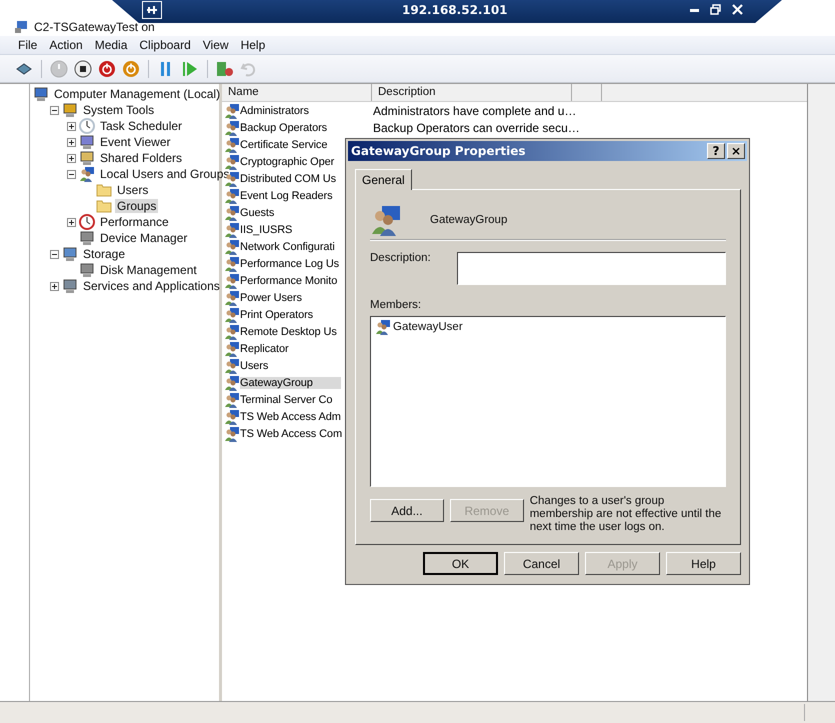 The width and height of the screenshot is (835, 723). I want to click on clock-icon, so click(87, 126).